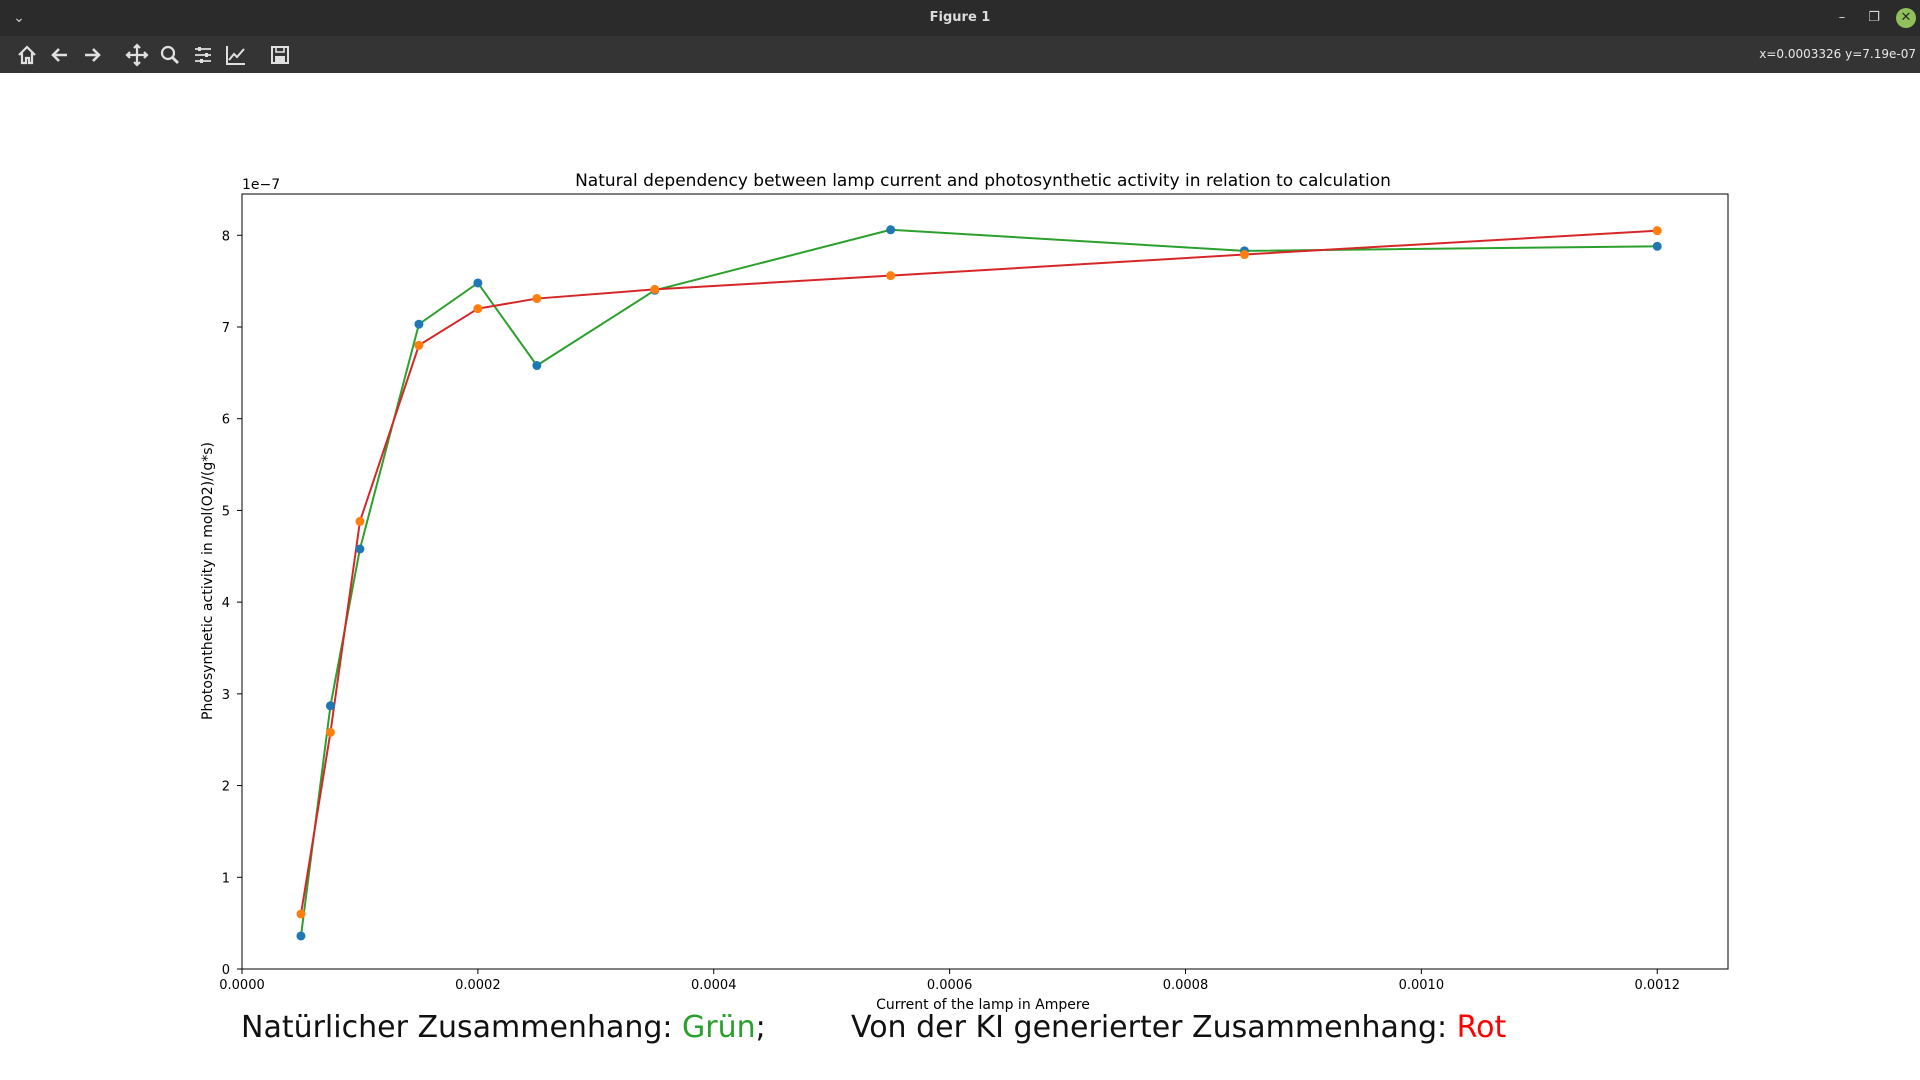 This screenshot has width=1920, height=1080. Describe the element at coordinates (236, 55) in the screenshot. I see `edit-axis-icon` at that location.